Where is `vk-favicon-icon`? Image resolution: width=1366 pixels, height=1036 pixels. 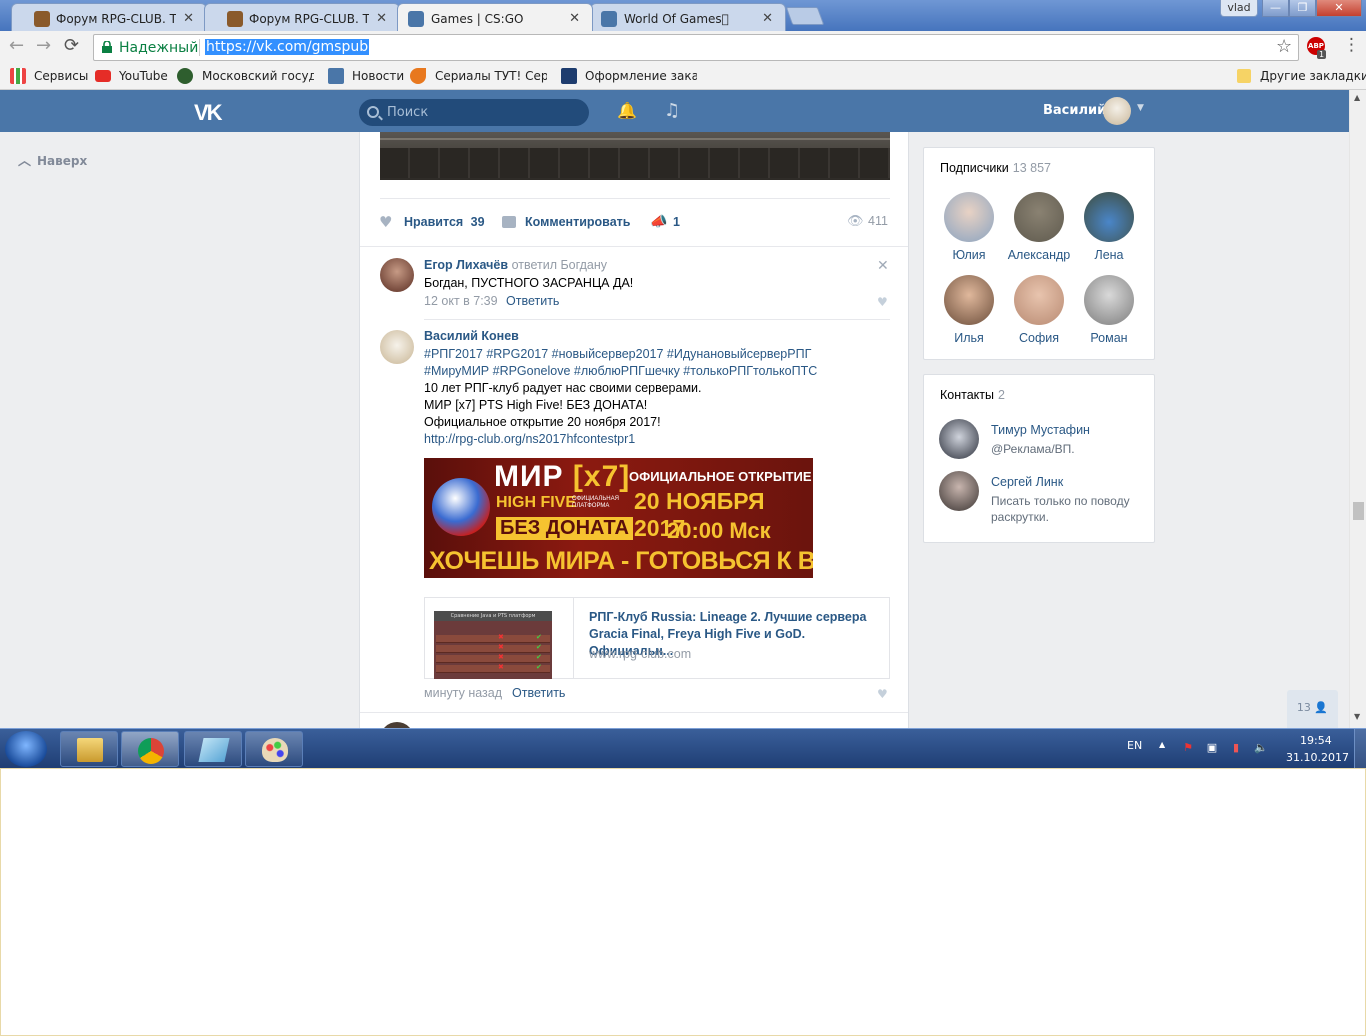
vk-favicon-icon is located at coordinates (609, 19).